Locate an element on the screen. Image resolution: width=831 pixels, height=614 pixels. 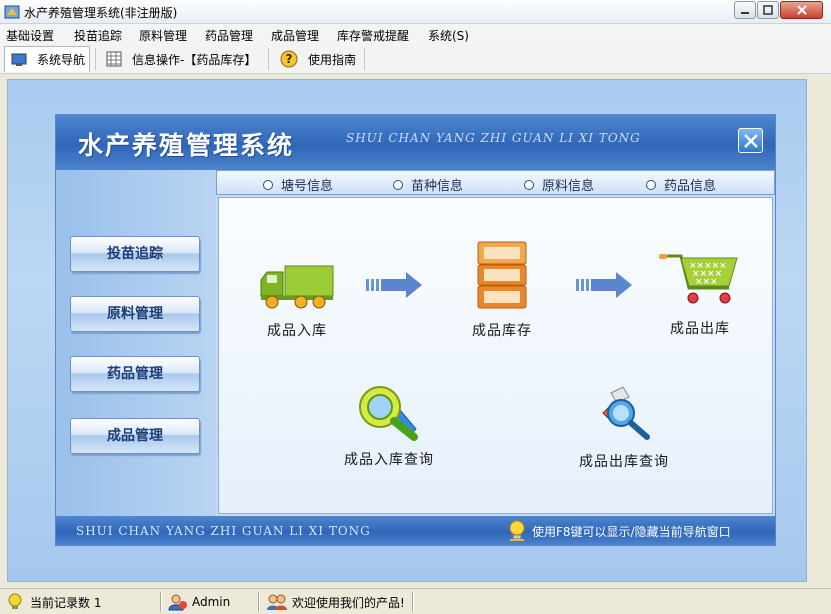
status-welcome: 欢迎使用我们的产品! is located at coordinates (335, 602).